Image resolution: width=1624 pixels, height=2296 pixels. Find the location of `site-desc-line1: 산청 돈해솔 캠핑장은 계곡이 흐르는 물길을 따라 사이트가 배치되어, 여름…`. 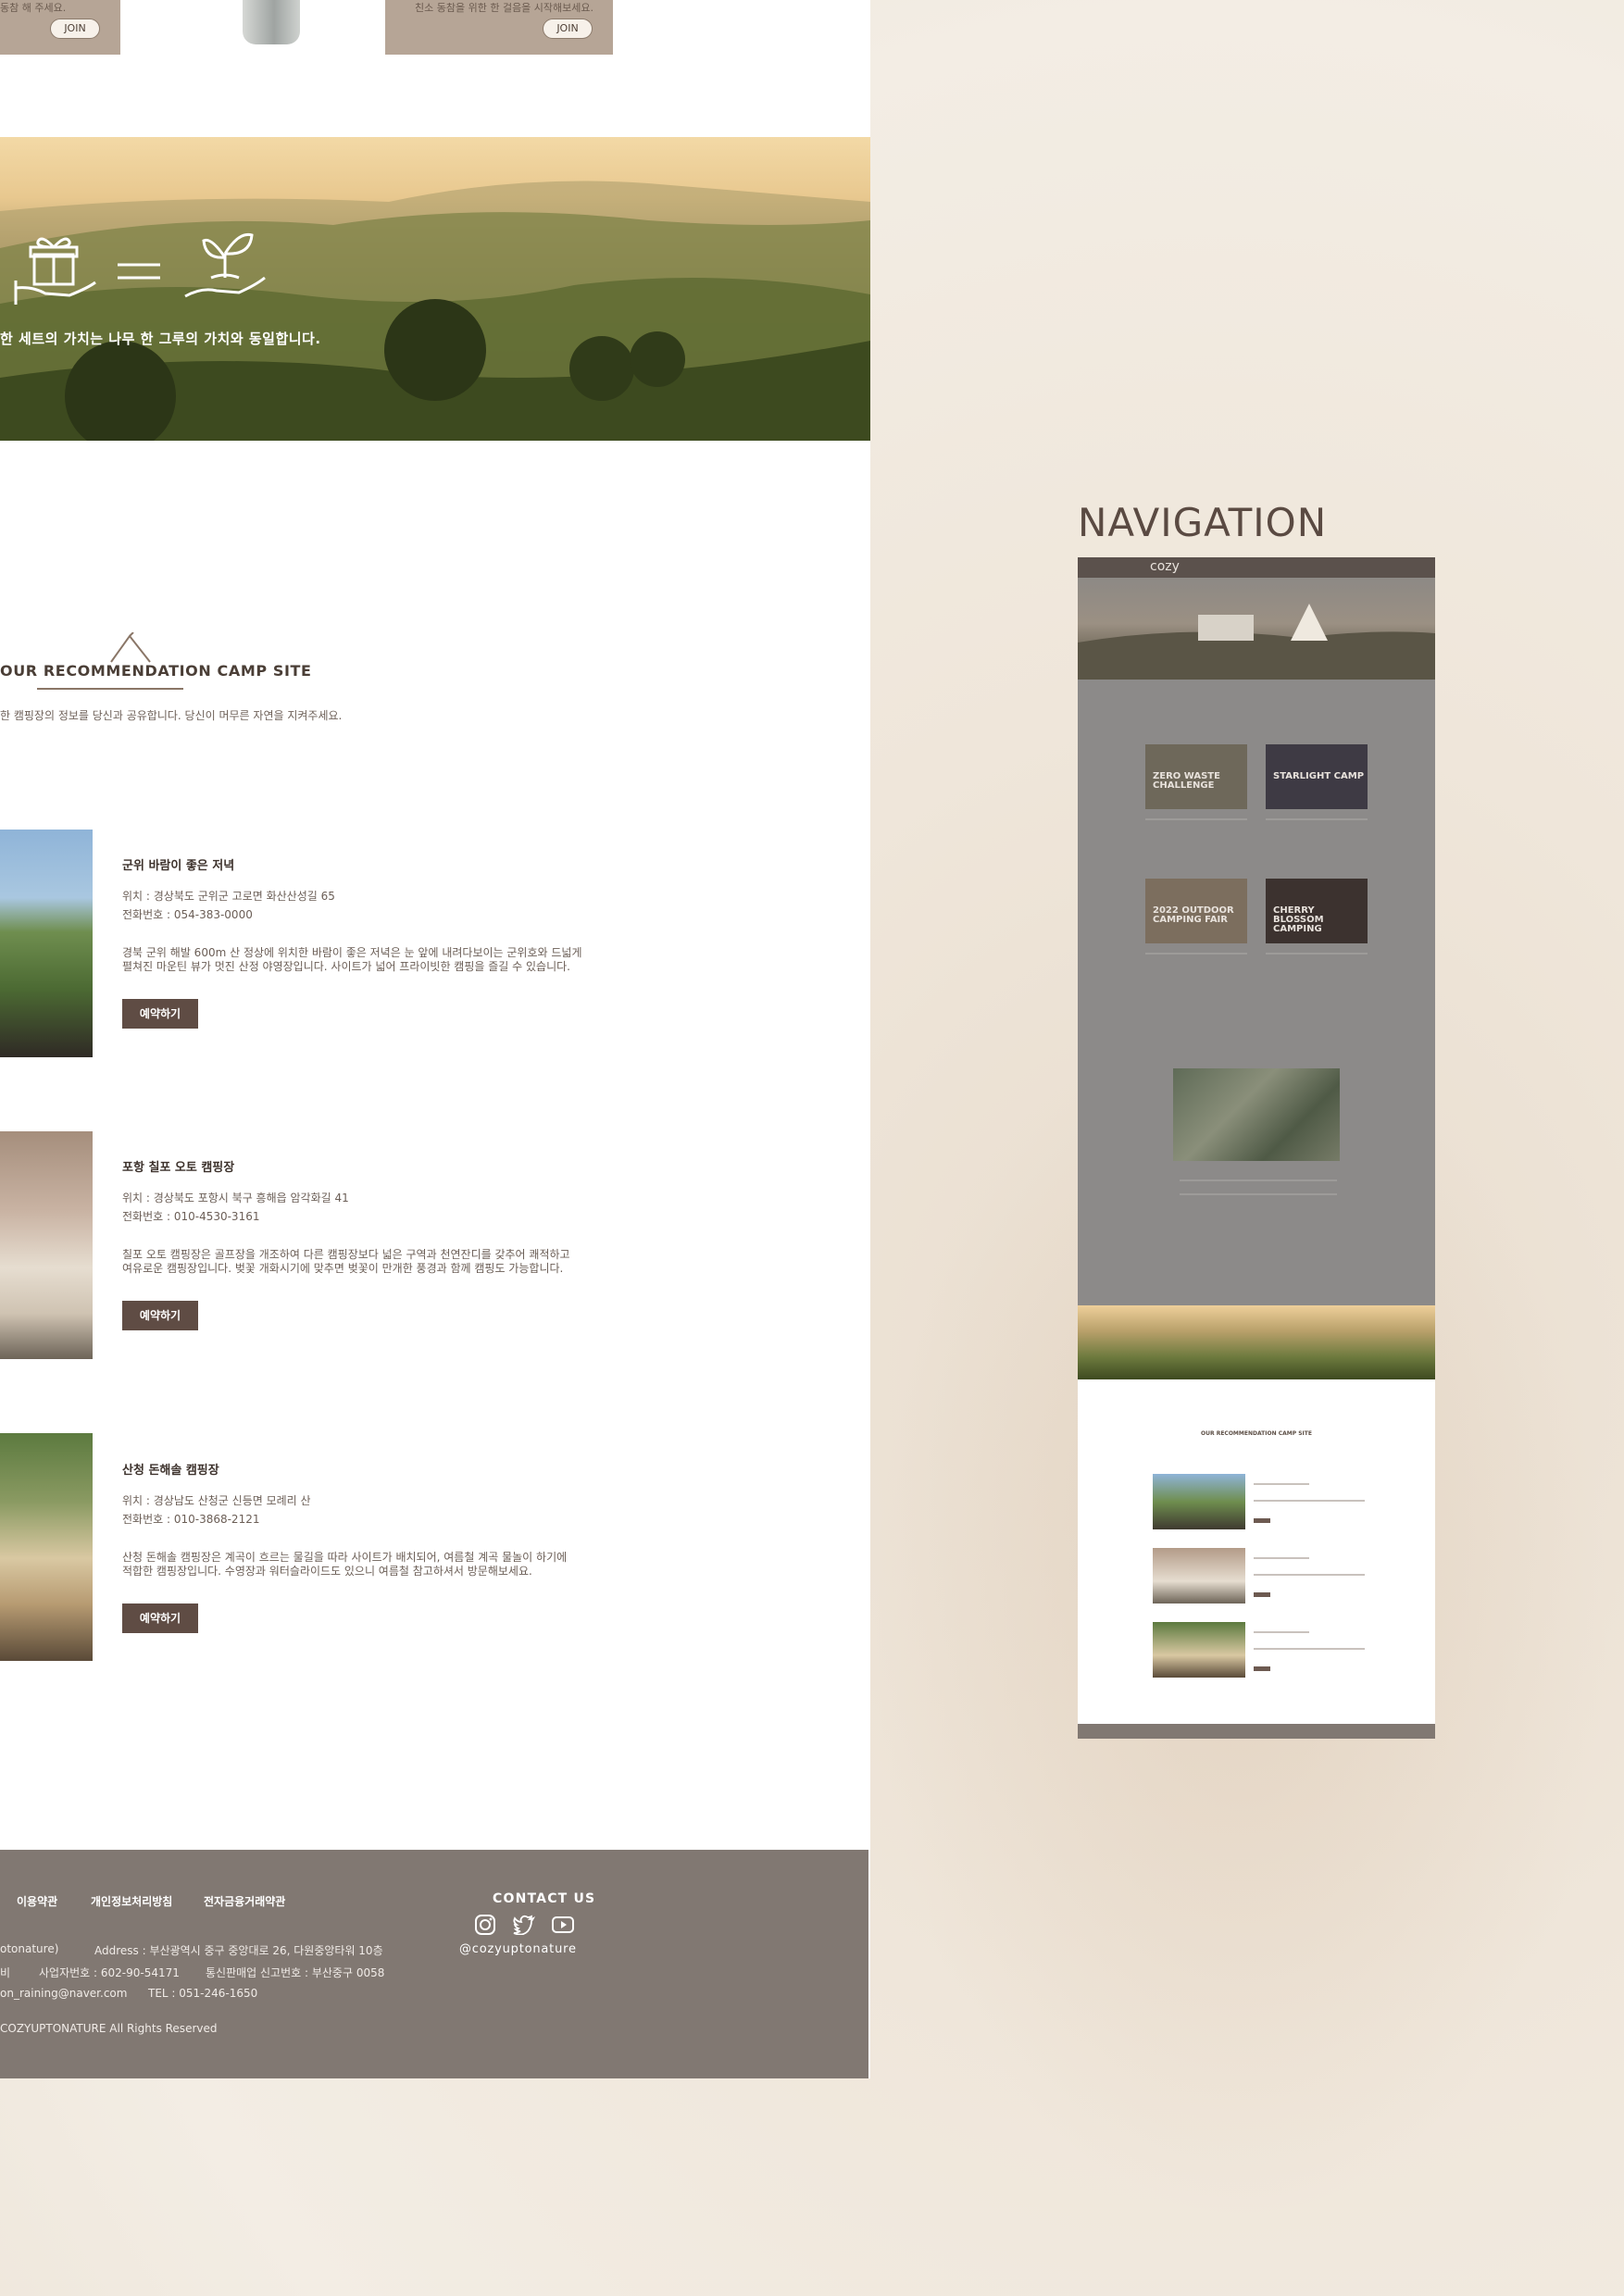

site-desc-line1: 산청 돈해솔 캠핑장은 계곡이 흐르는 물길을 따라 사이트가 배치되어, 여름… is located at coordinates (345, 1557).